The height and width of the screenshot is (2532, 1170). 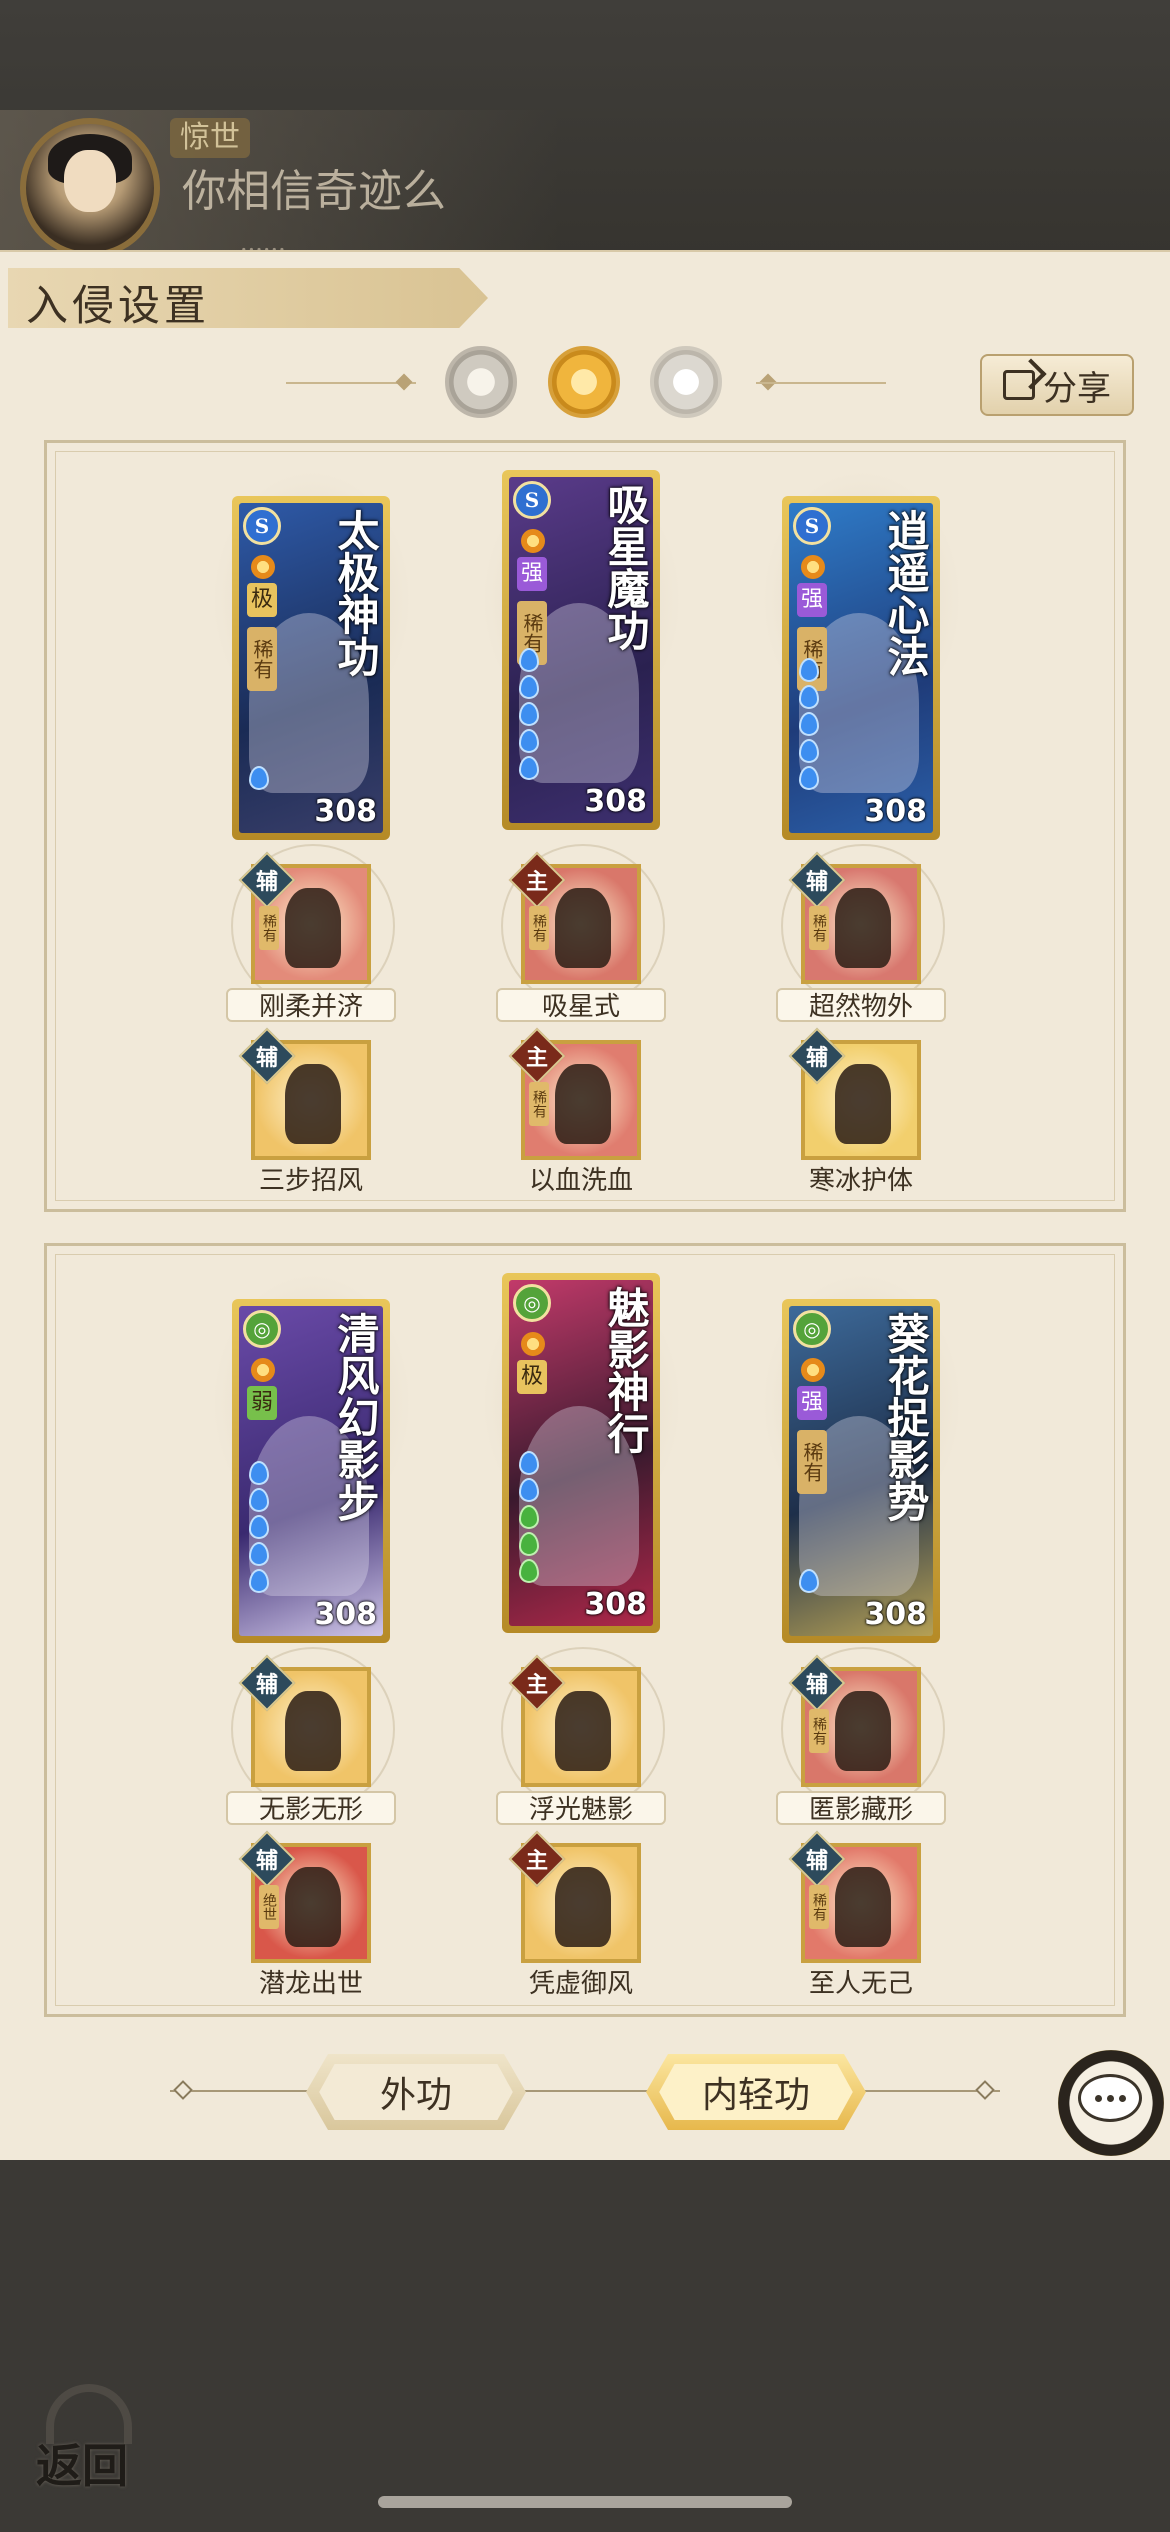 I want to click on chat-bubble-icon, so click(x=1110, y=2098).